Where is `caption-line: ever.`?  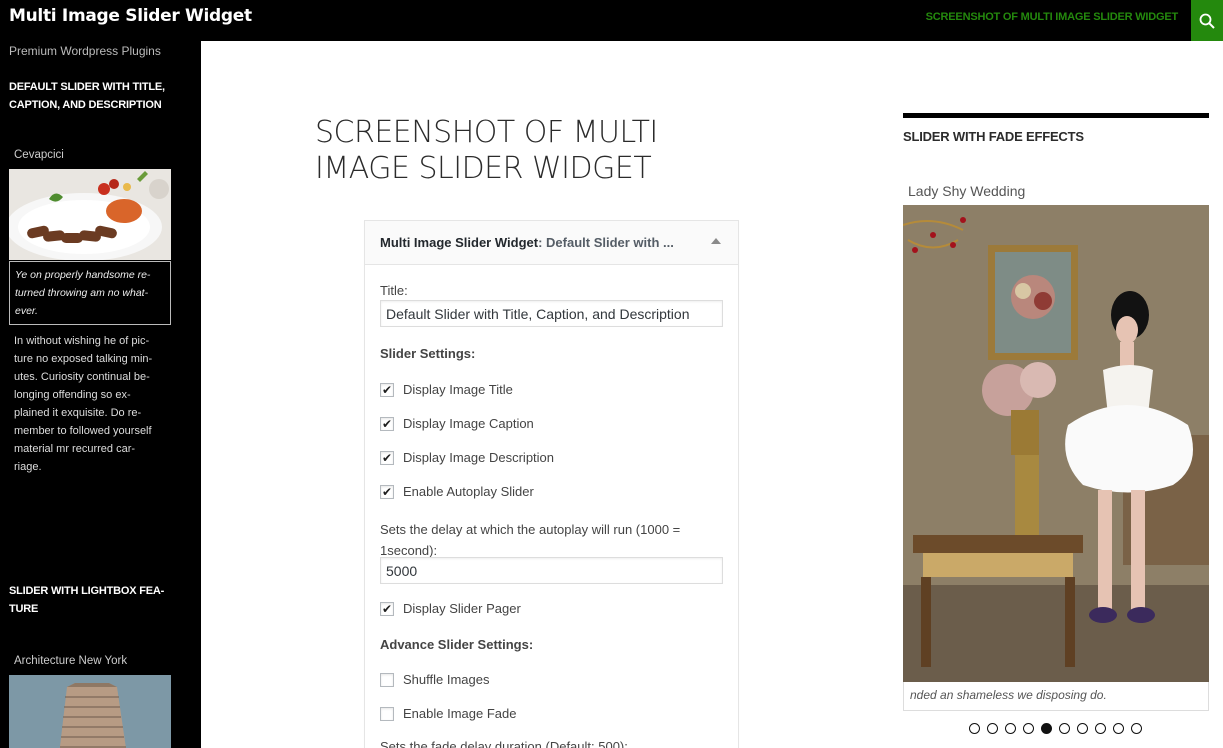 caption-line: ever. is located at coordinates (26, 311).